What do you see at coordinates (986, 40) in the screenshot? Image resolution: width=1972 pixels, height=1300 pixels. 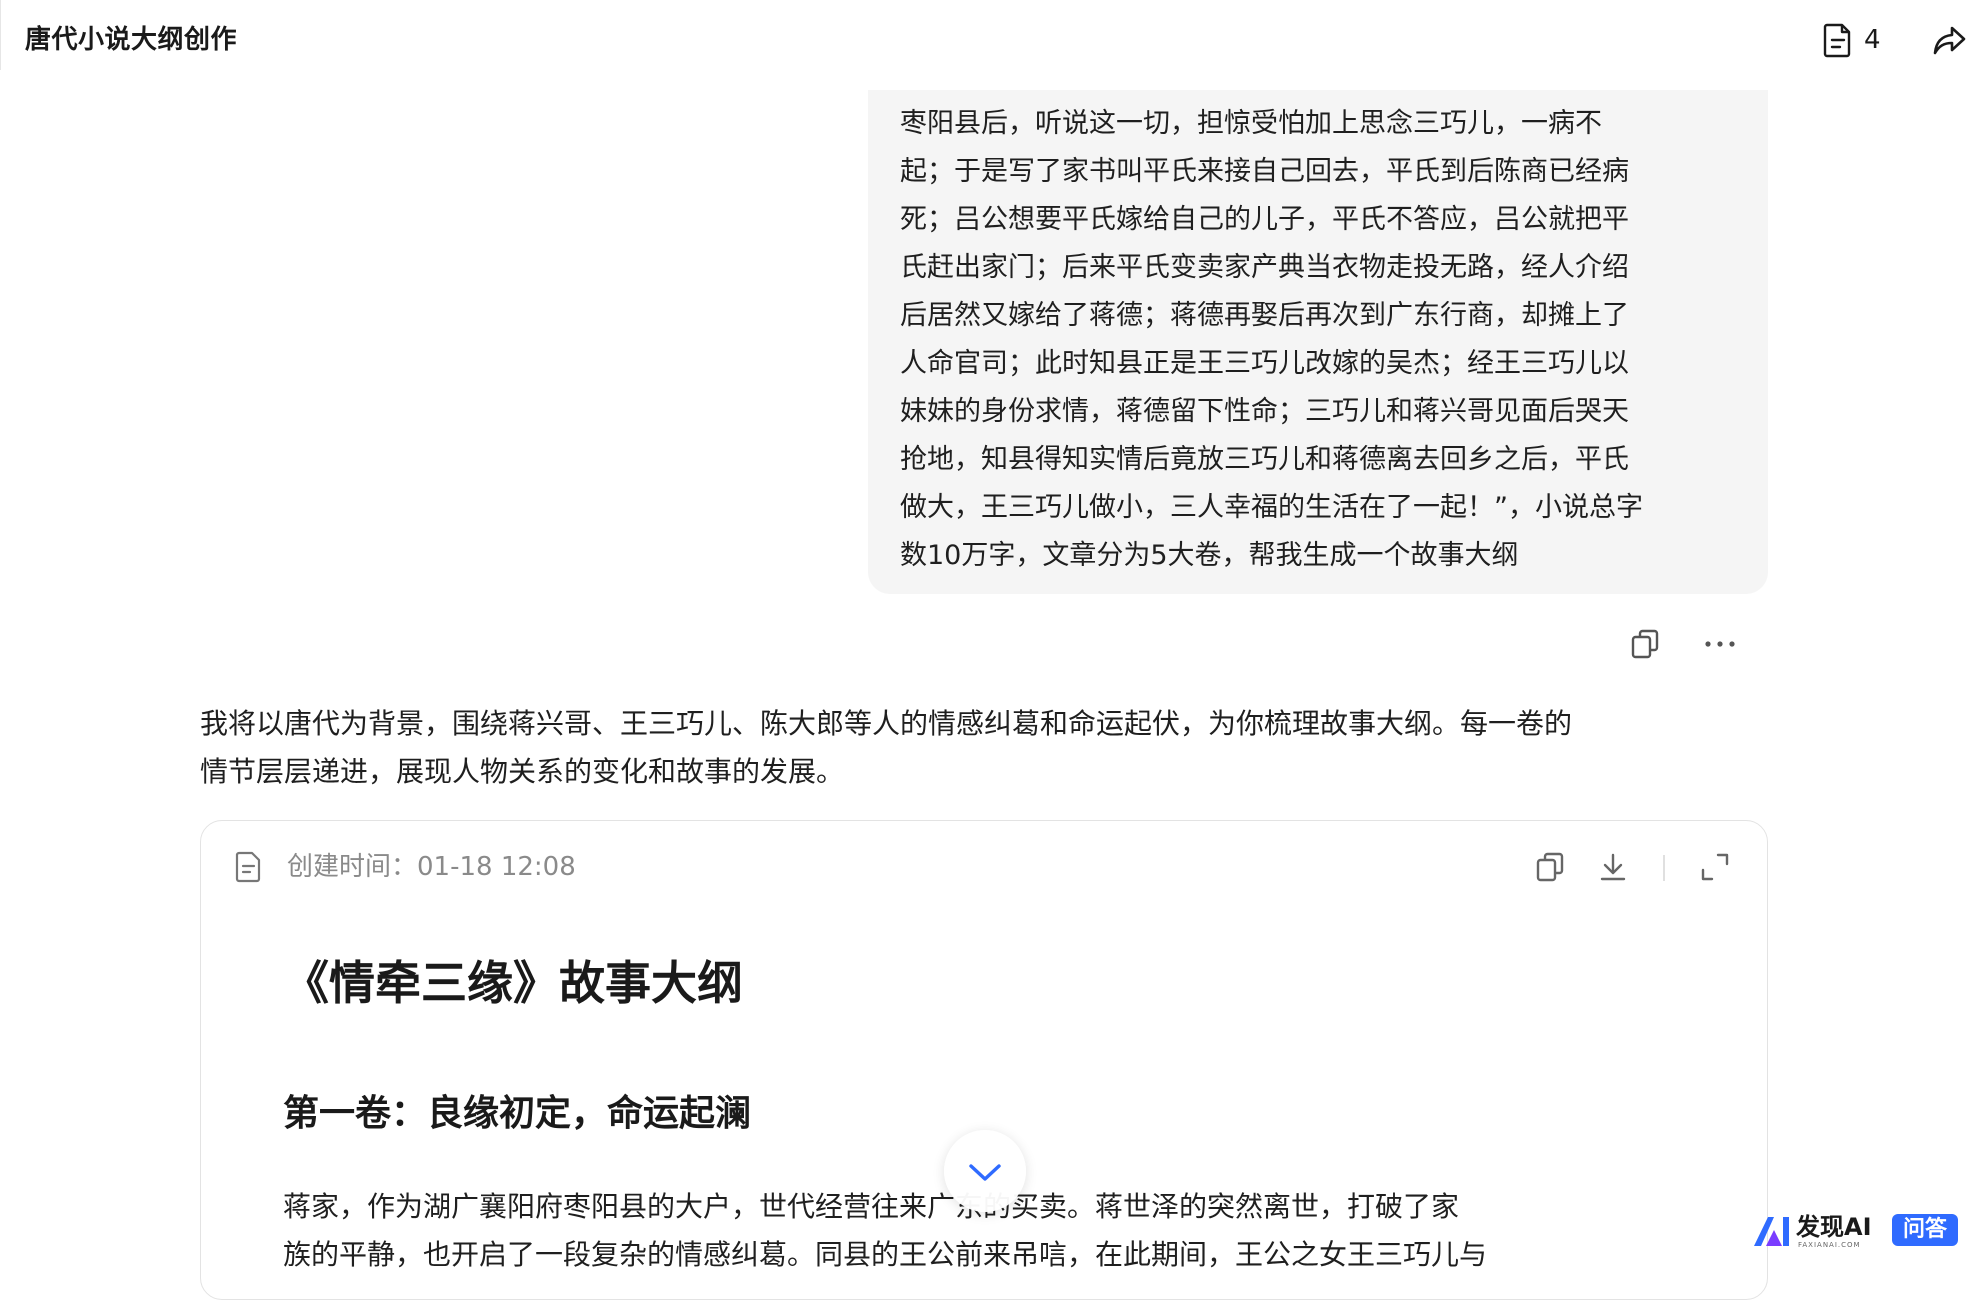 I see `top-bar: 唐代小说大纲创作 4` at bounding box center [986, 40].